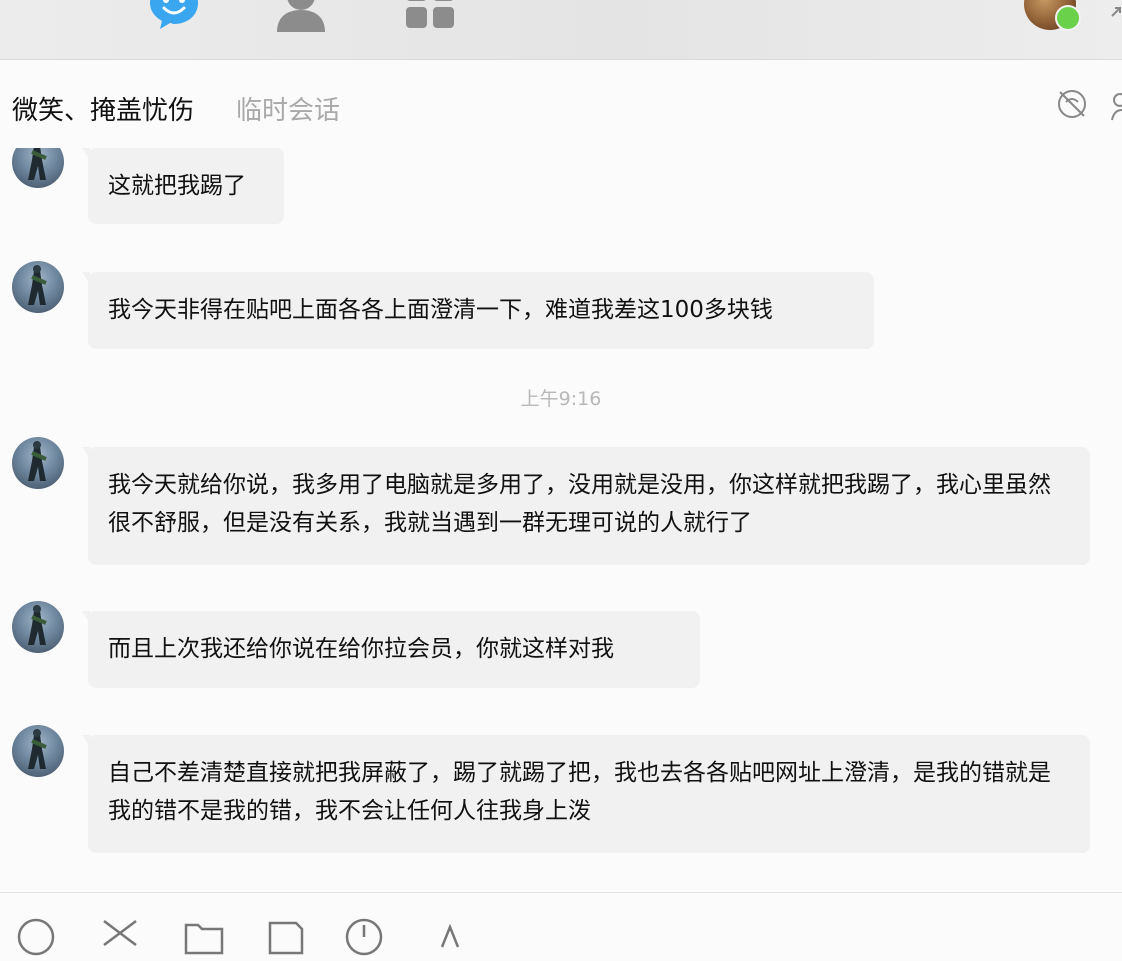 The width and height of the screenshot is (1122, 961). Describe the element at coordinates (1072, 104) in the screenshot. I see `mute-icon` at that location.